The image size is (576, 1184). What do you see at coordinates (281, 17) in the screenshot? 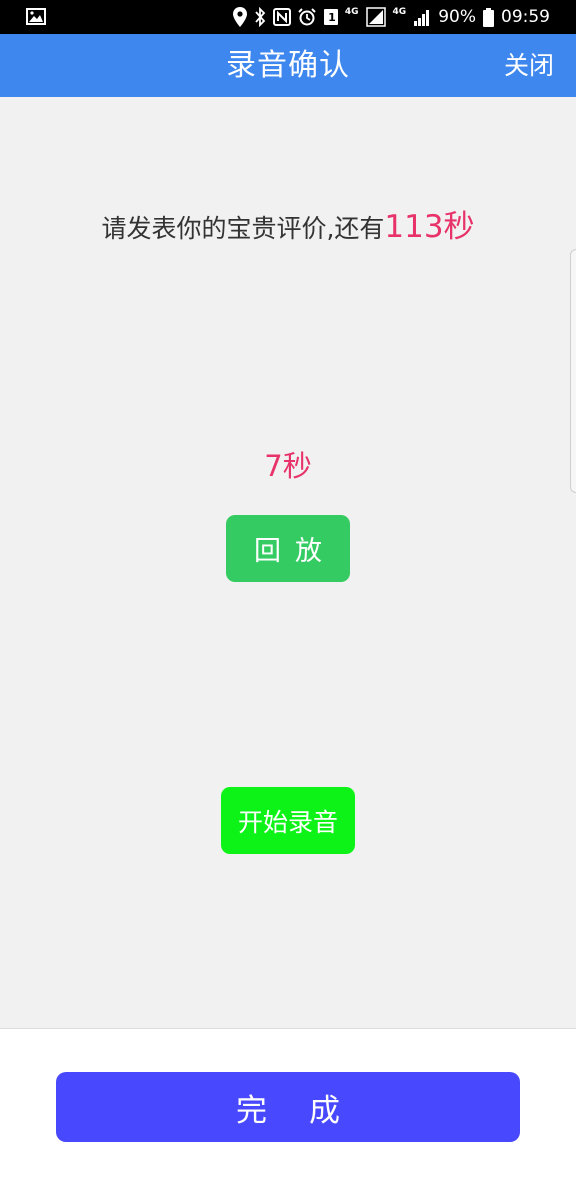
I see `nfc-icon` at bounding box center [281, 17].